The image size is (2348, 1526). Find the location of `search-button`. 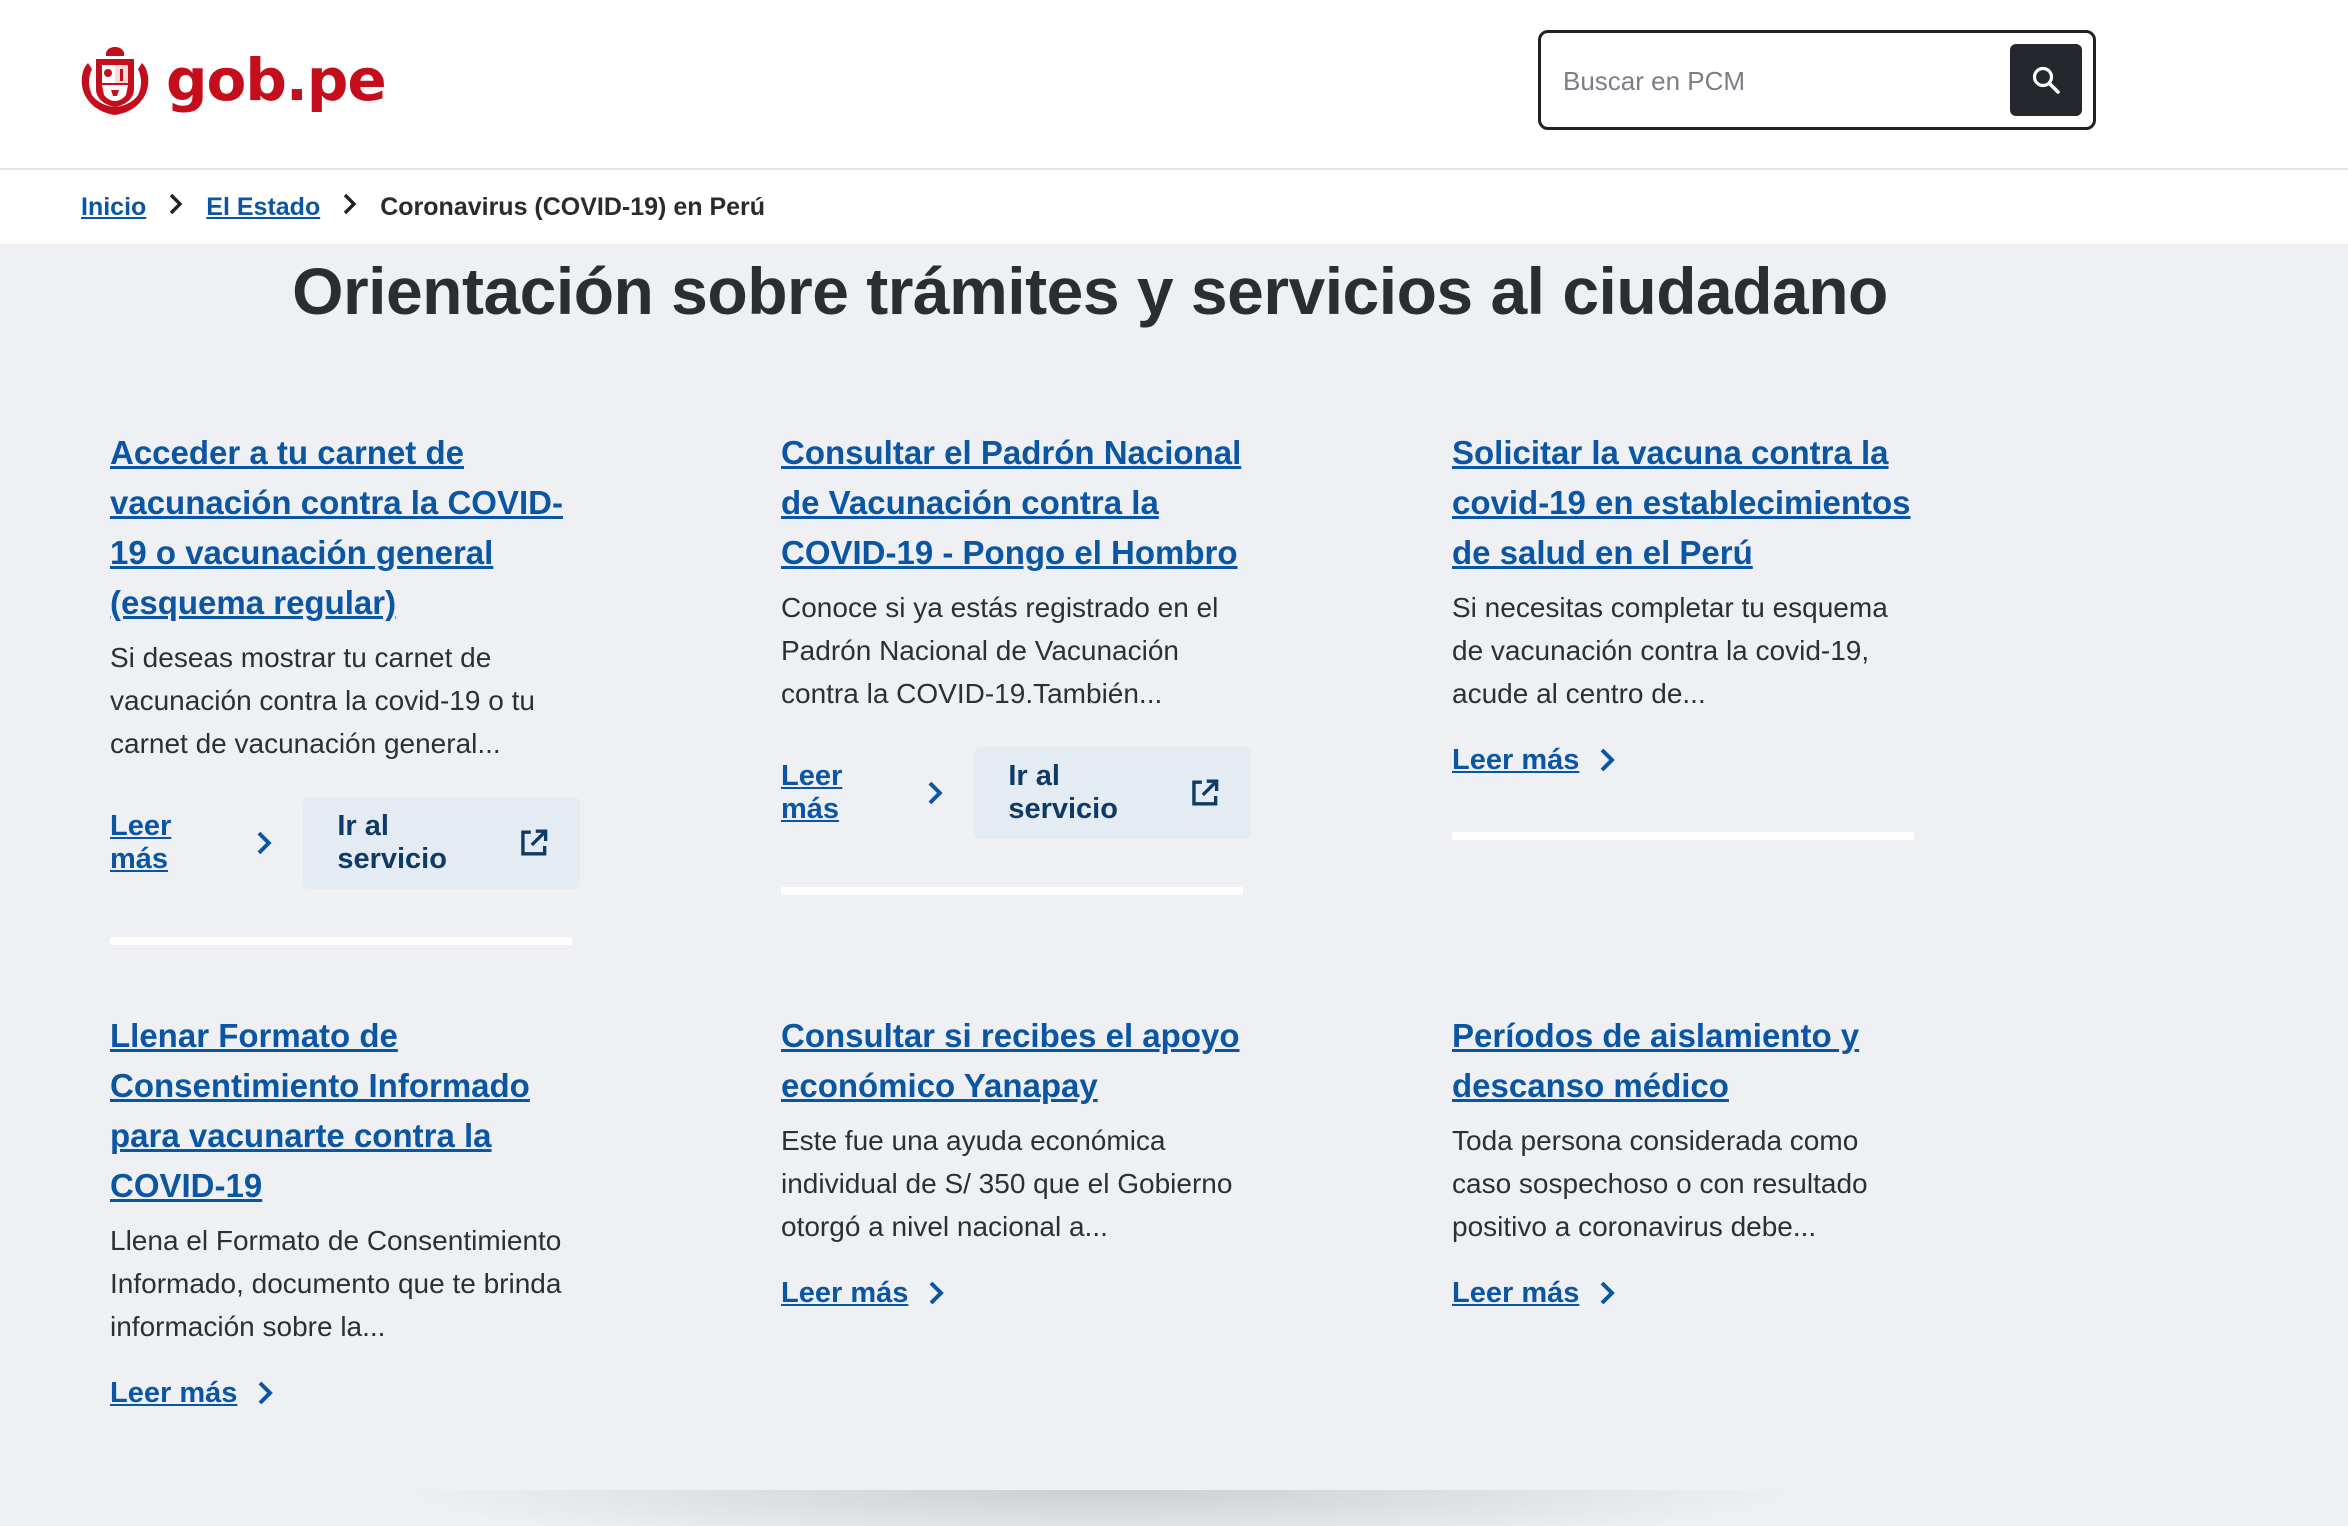

search-button is located at coordinates (2046, 80).